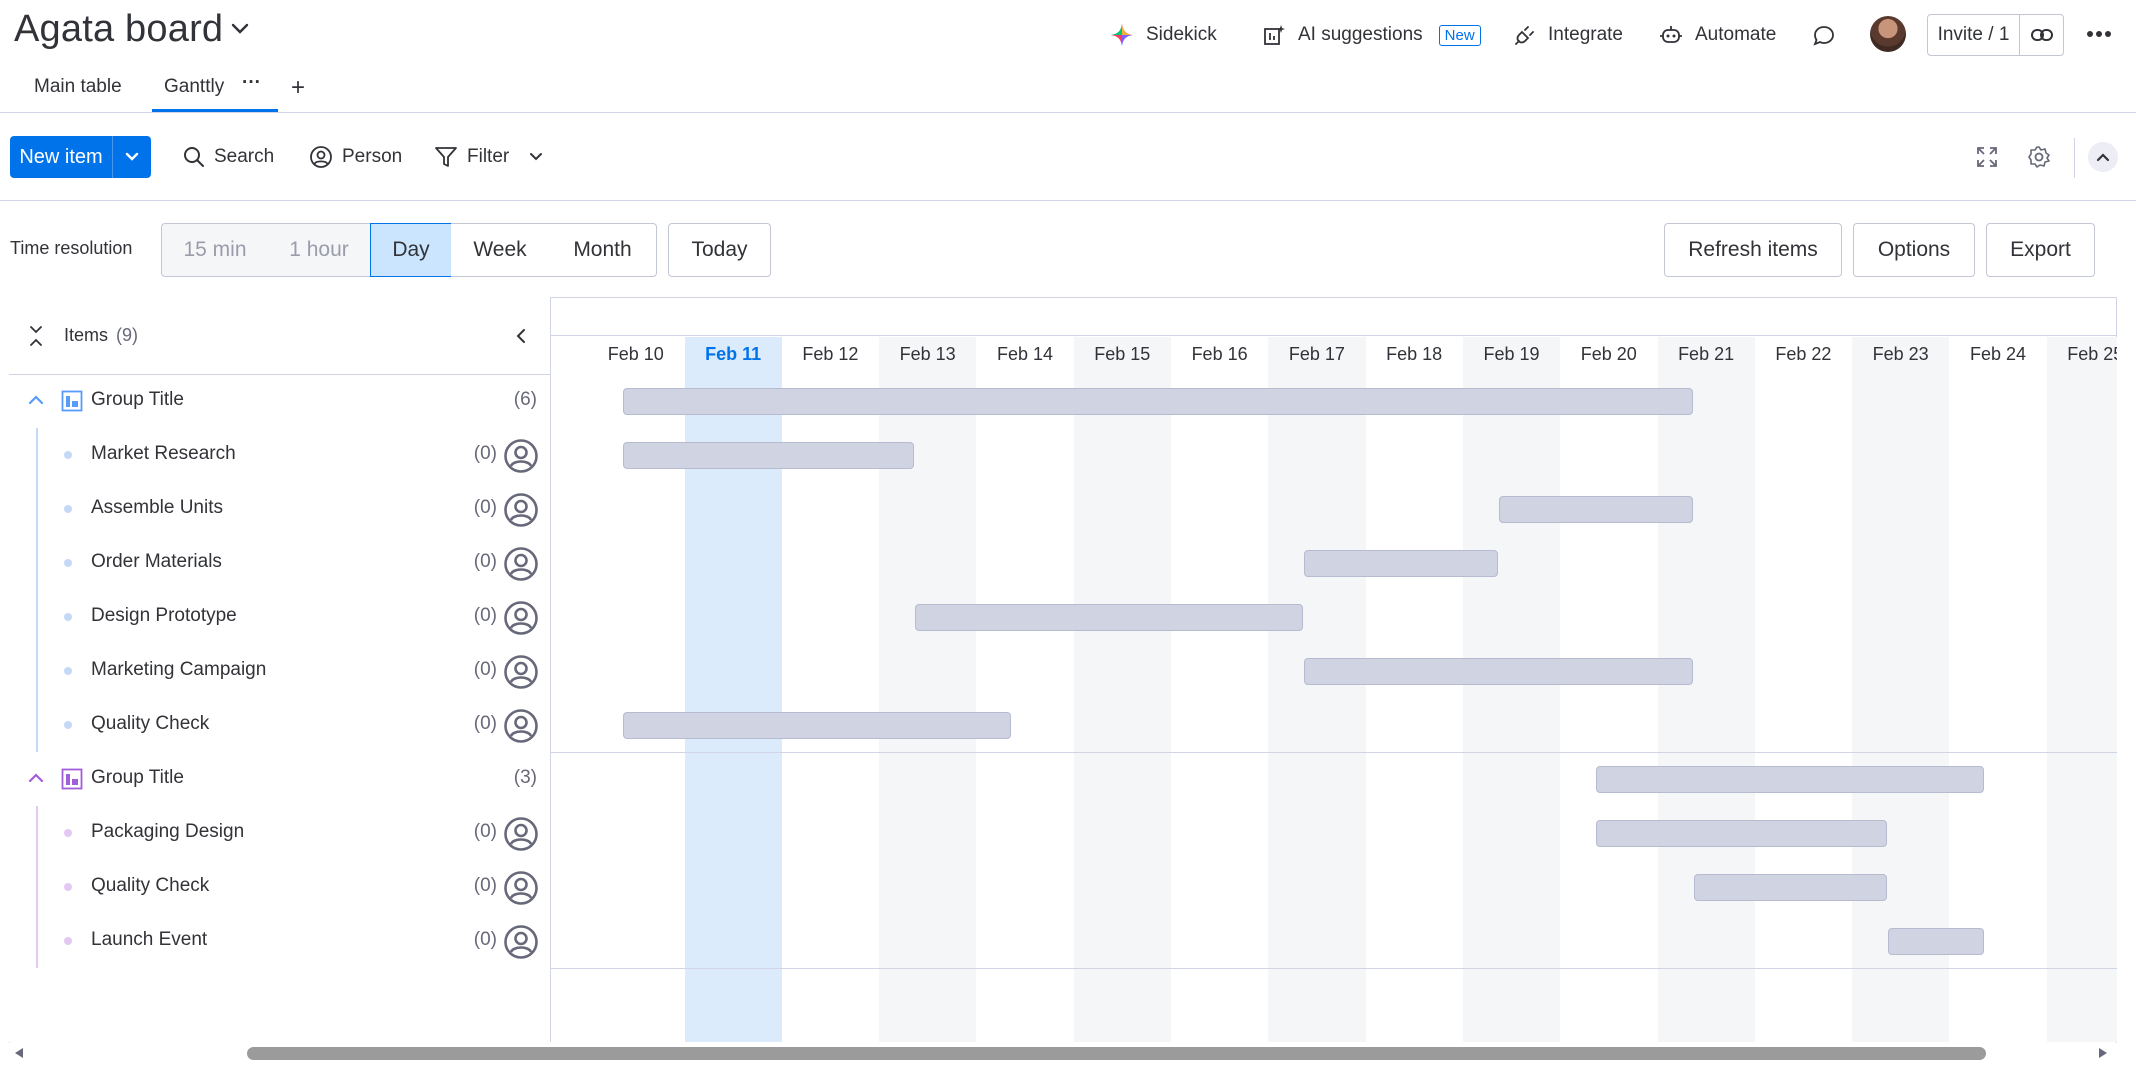 The width and height of the screenshot is (2136, 1082). I want to click on sidekick-label: Sidekick, so click(1181, 34).